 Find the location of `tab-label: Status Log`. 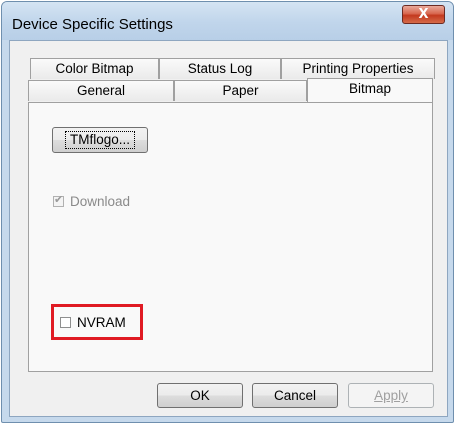

tab-label: Status Log is located at coordinates (220, 68).